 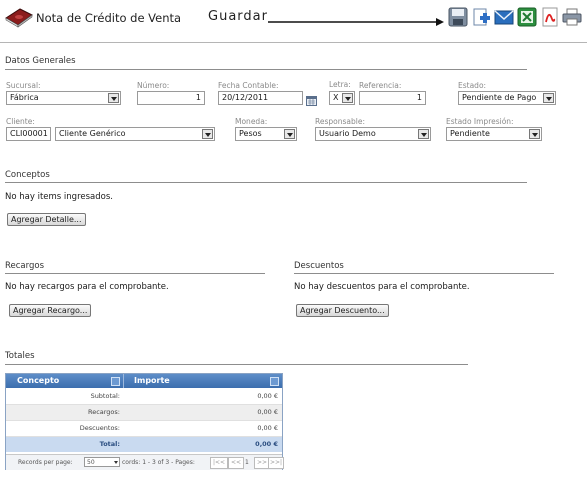 I want to click on recargos-divider, so click(x=135, y=273).